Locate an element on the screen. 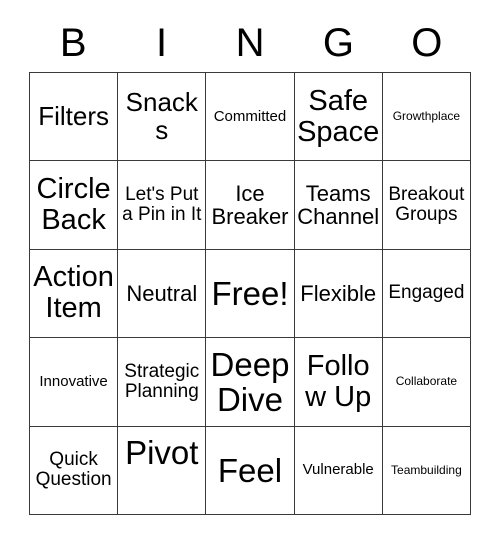 The image size is (500, 544). bingo-cell-r4c1: Innovative is located at coordinates (74, 382).